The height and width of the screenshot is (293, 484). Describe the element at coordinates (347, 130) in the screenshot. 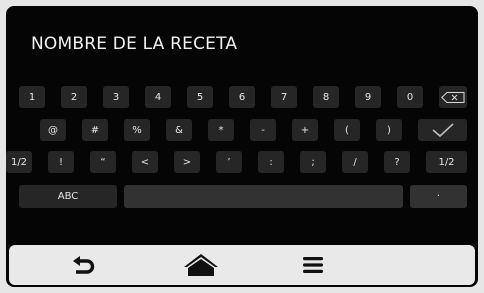

I see `key-open-paren: (` at that location.